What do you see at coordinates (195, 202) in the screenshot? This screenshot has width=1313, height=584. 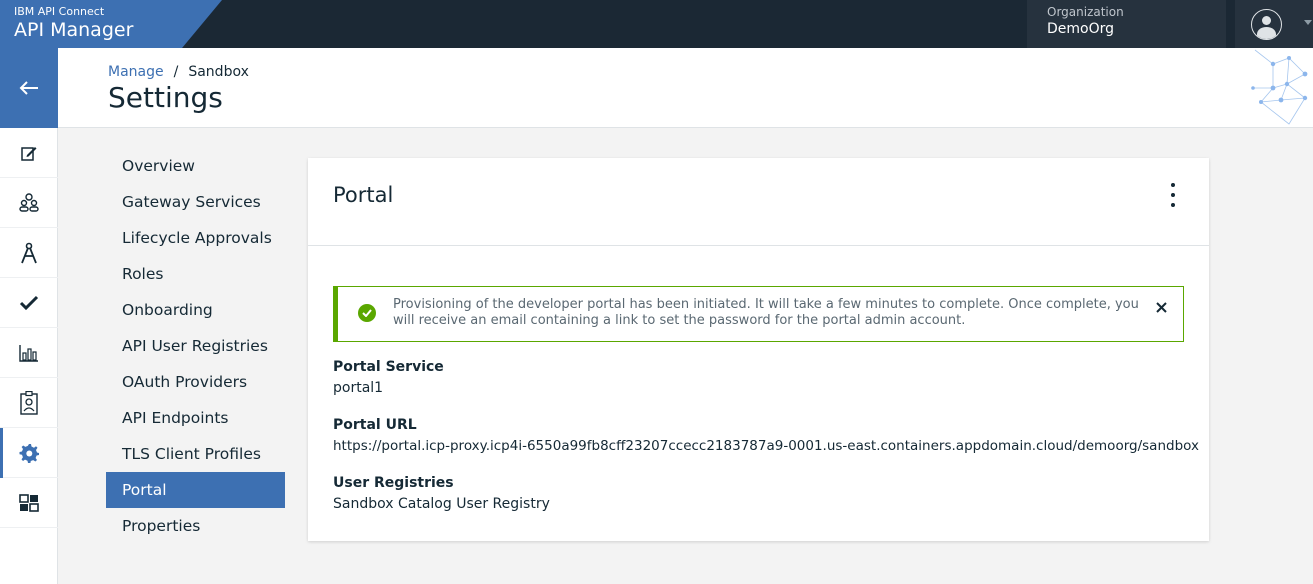 I see `menu-item-gateway-services: Gateway Services` at bounding box center [195, 202].